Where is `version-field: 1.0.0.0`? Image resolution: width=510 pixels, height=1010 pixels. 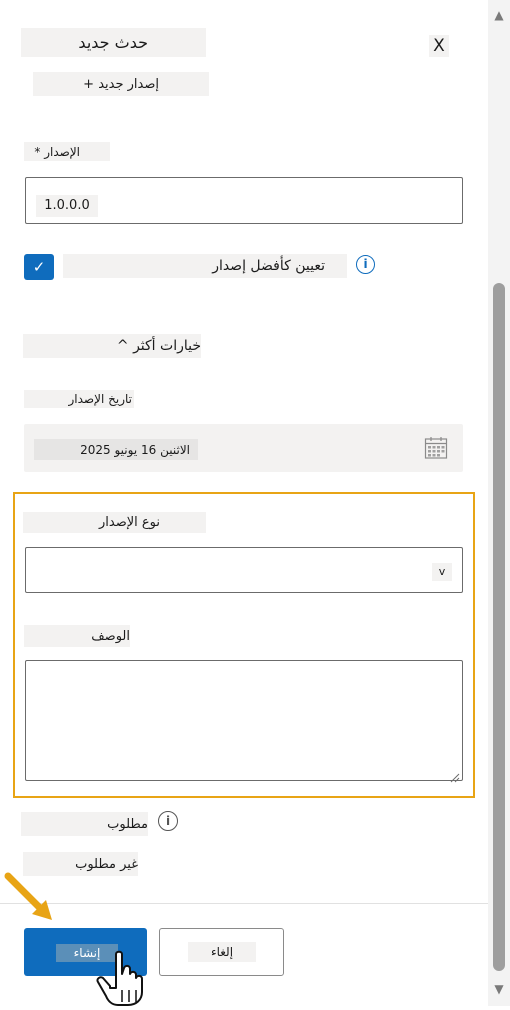
version-field: 1.0.0.0 is located at coordinates (244, 200).